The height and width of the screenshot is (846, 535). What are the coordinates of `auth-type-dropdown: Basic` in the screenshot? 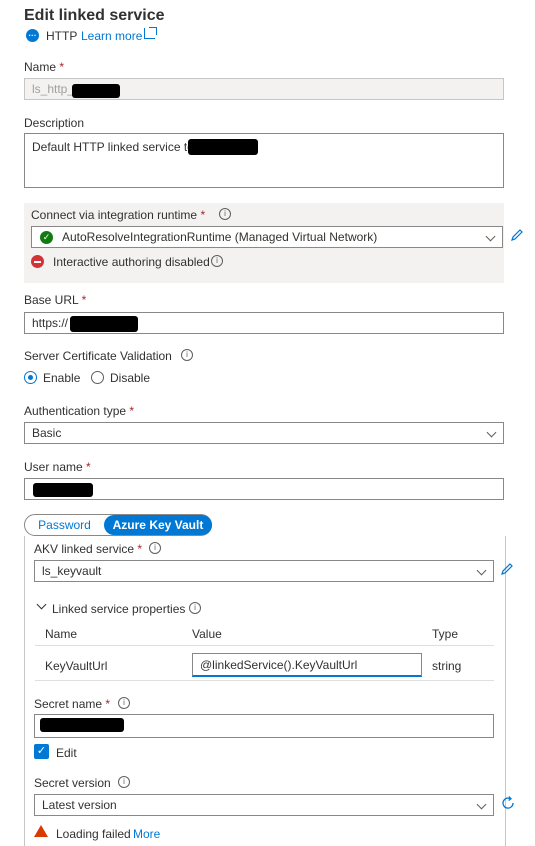 It's located at (264, 433).